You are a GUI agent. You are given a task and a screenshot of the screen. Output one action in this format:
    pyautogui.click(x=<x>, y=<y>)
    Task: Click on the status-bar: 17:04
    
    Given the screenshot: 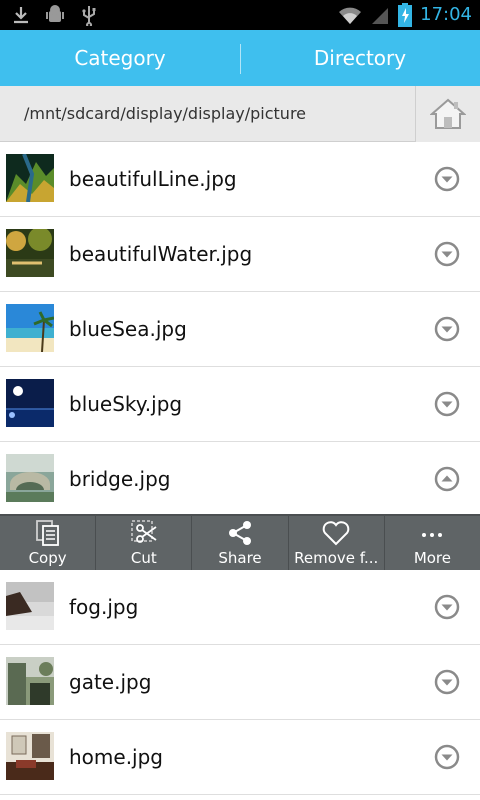 What is the action you would take?
    pyautogui.click(x=240, y=15)
    